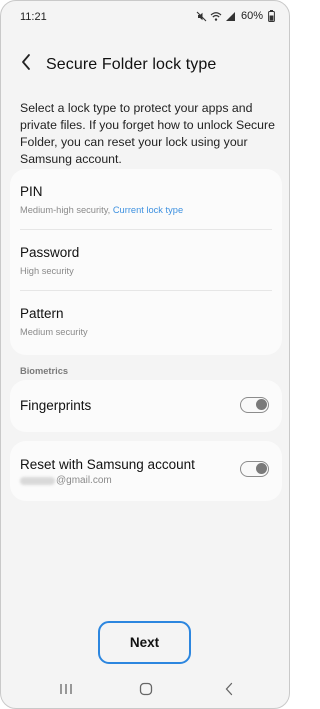 The image size is (320, 709). Describe the element at coordinates (201, 16) in the screenshot. I see `mute-icon` at that location.